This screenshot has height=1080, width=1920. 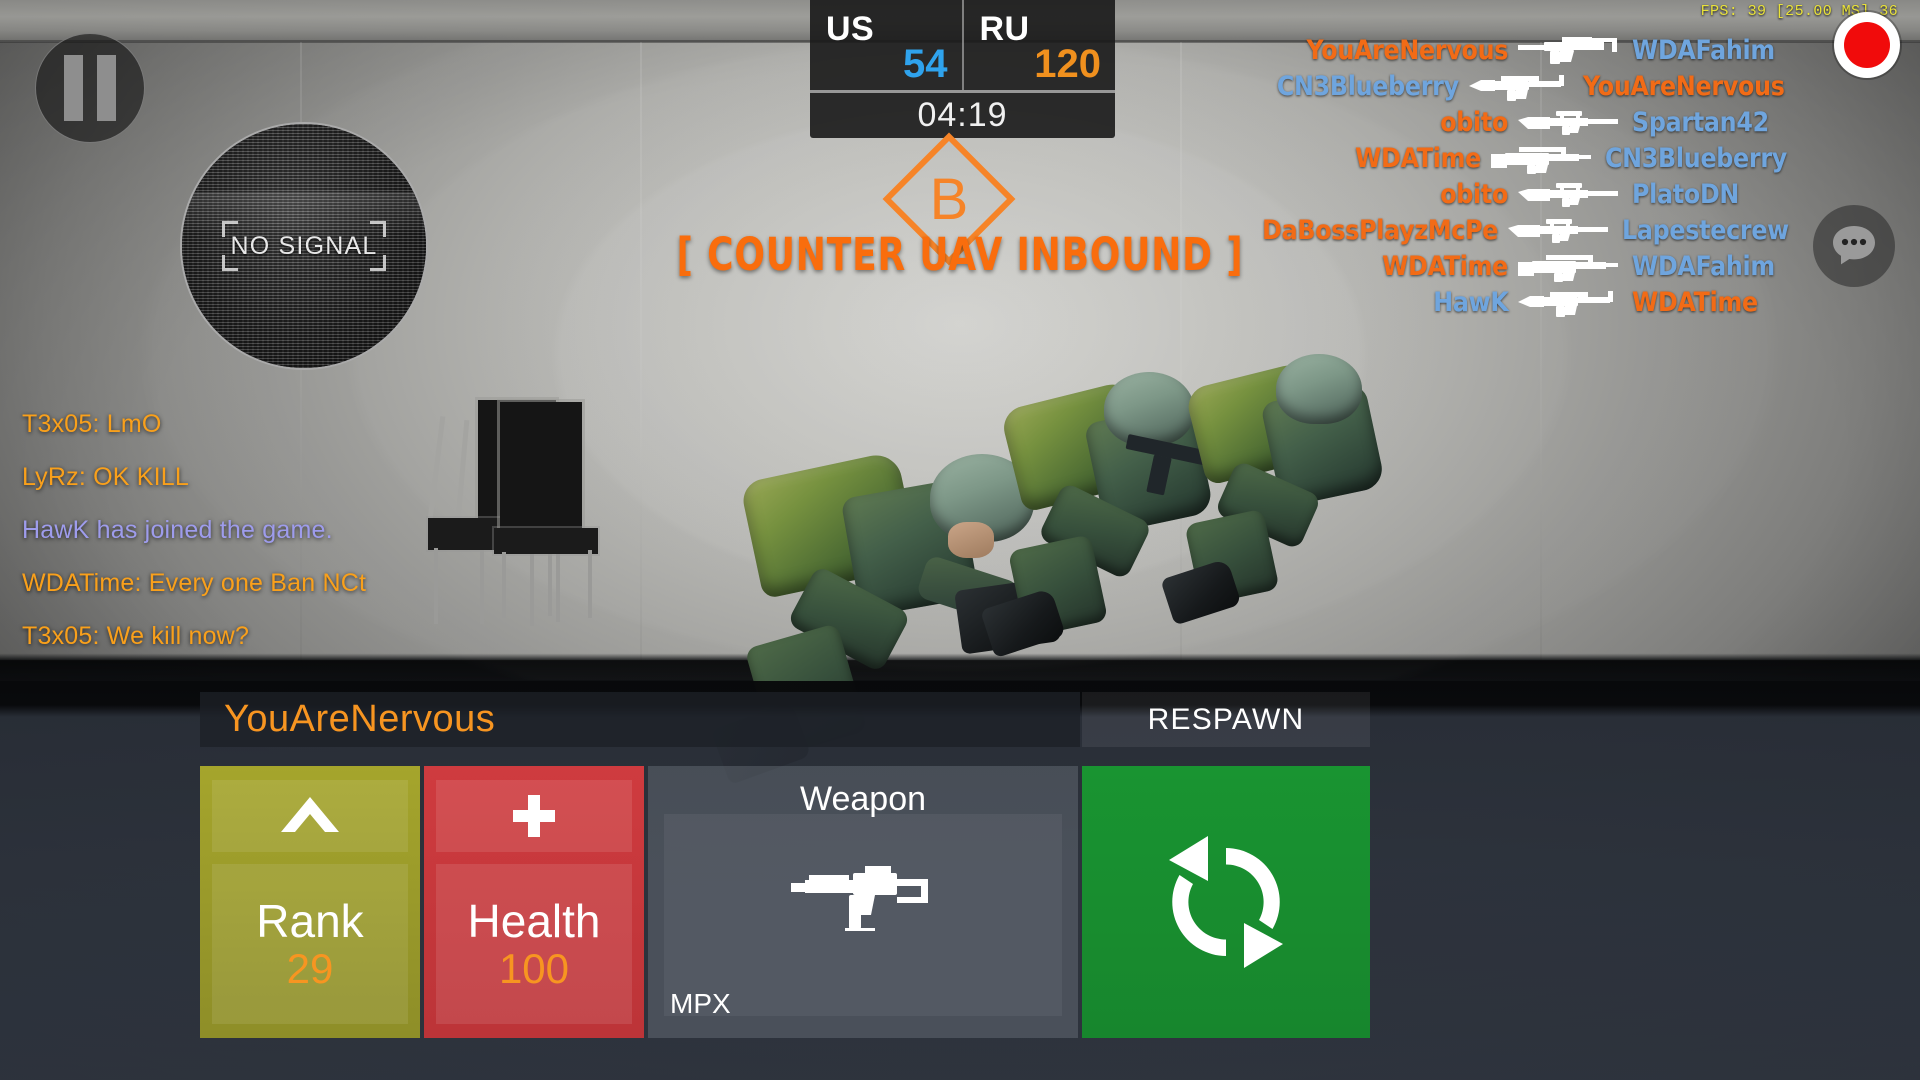 I want to click on pause-icon-bar-left, so click(x=73, y=88).